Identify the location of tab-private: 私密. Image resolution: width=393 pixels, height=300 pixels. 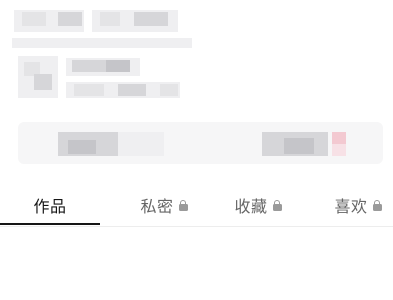
(164, 205).